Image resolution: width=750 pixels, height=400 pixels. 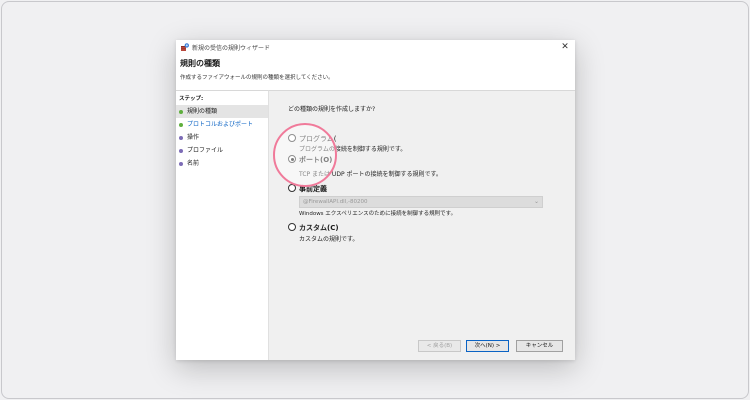 I want to click on highlight-ring, so click(x=305, y=155).